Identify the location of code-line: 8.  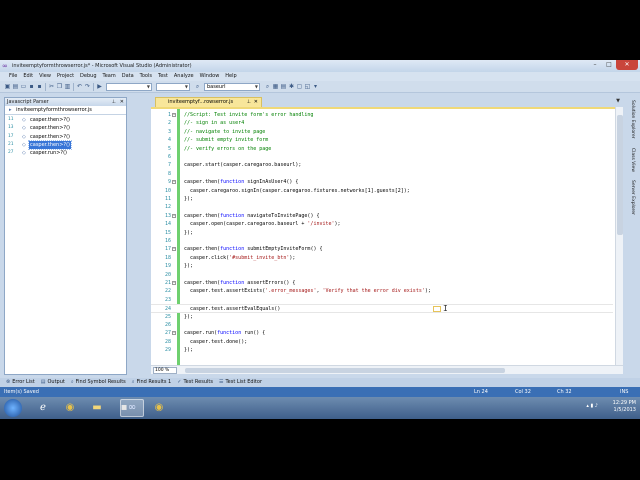
(382, 174).